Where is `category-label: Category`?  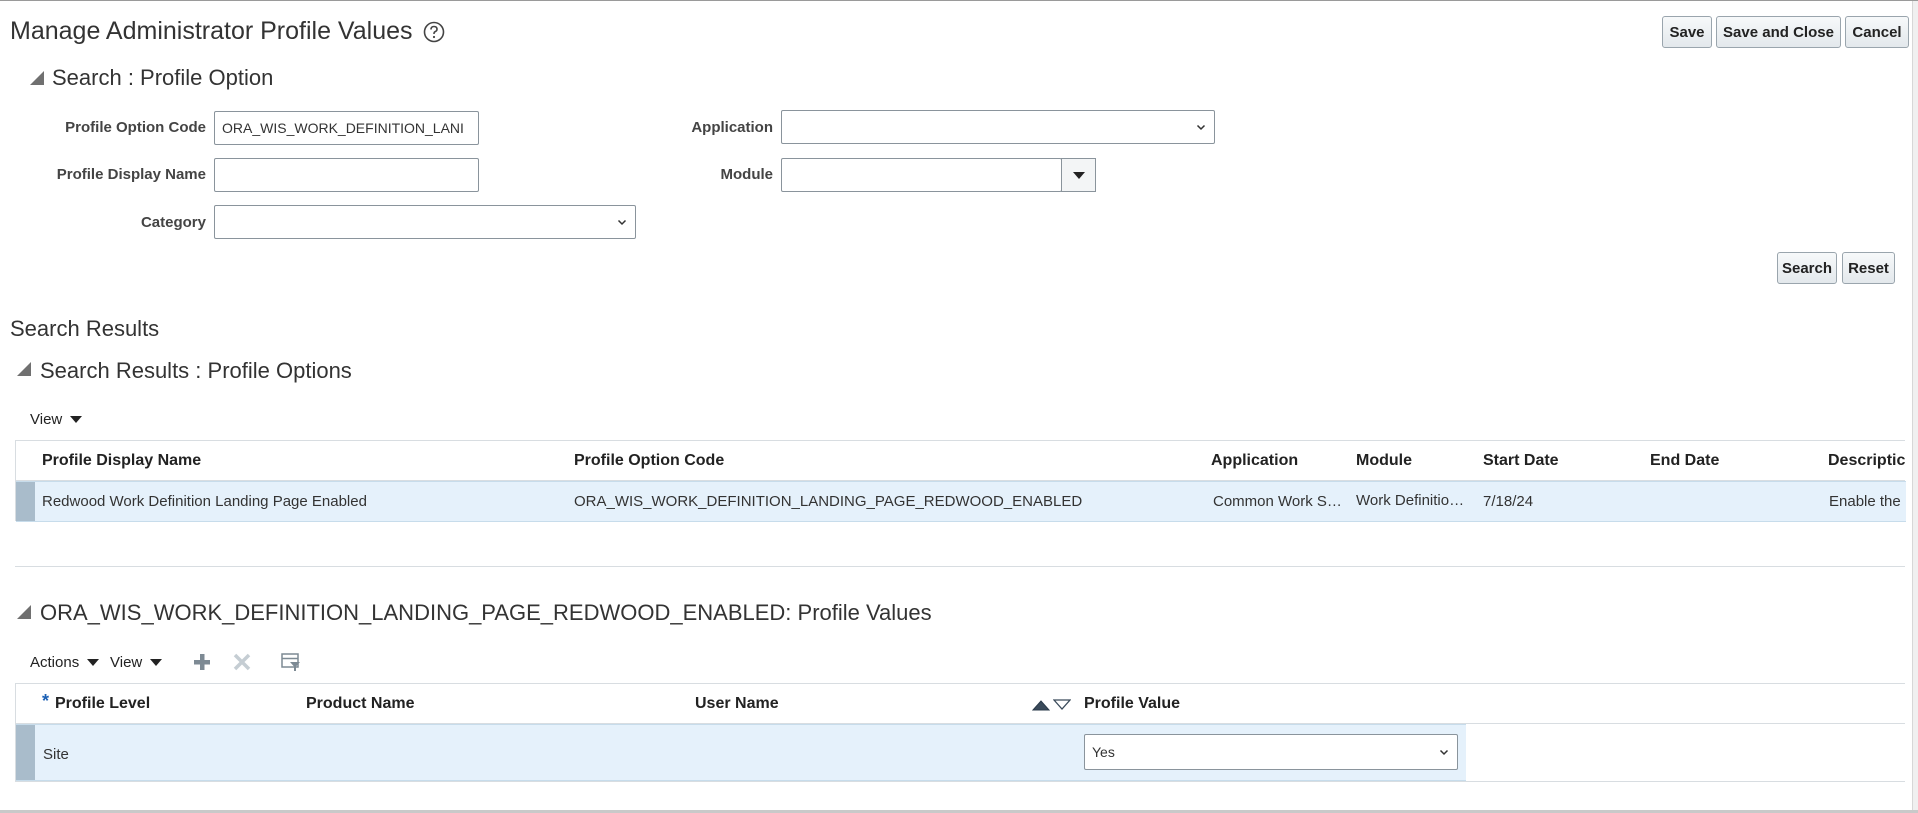
category-label: Category is located at coordinates (173, 222).